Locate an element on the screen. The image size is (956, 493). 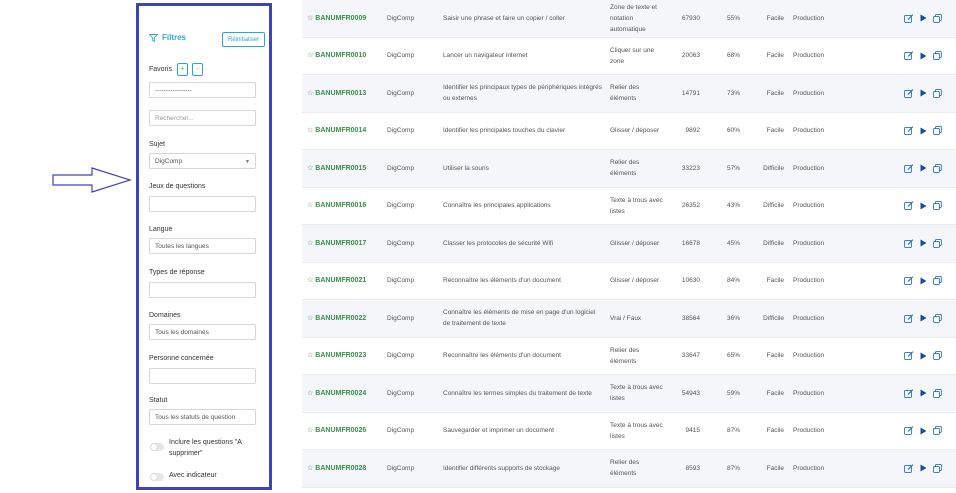
response-types-select is located at coordinates (202, 290).